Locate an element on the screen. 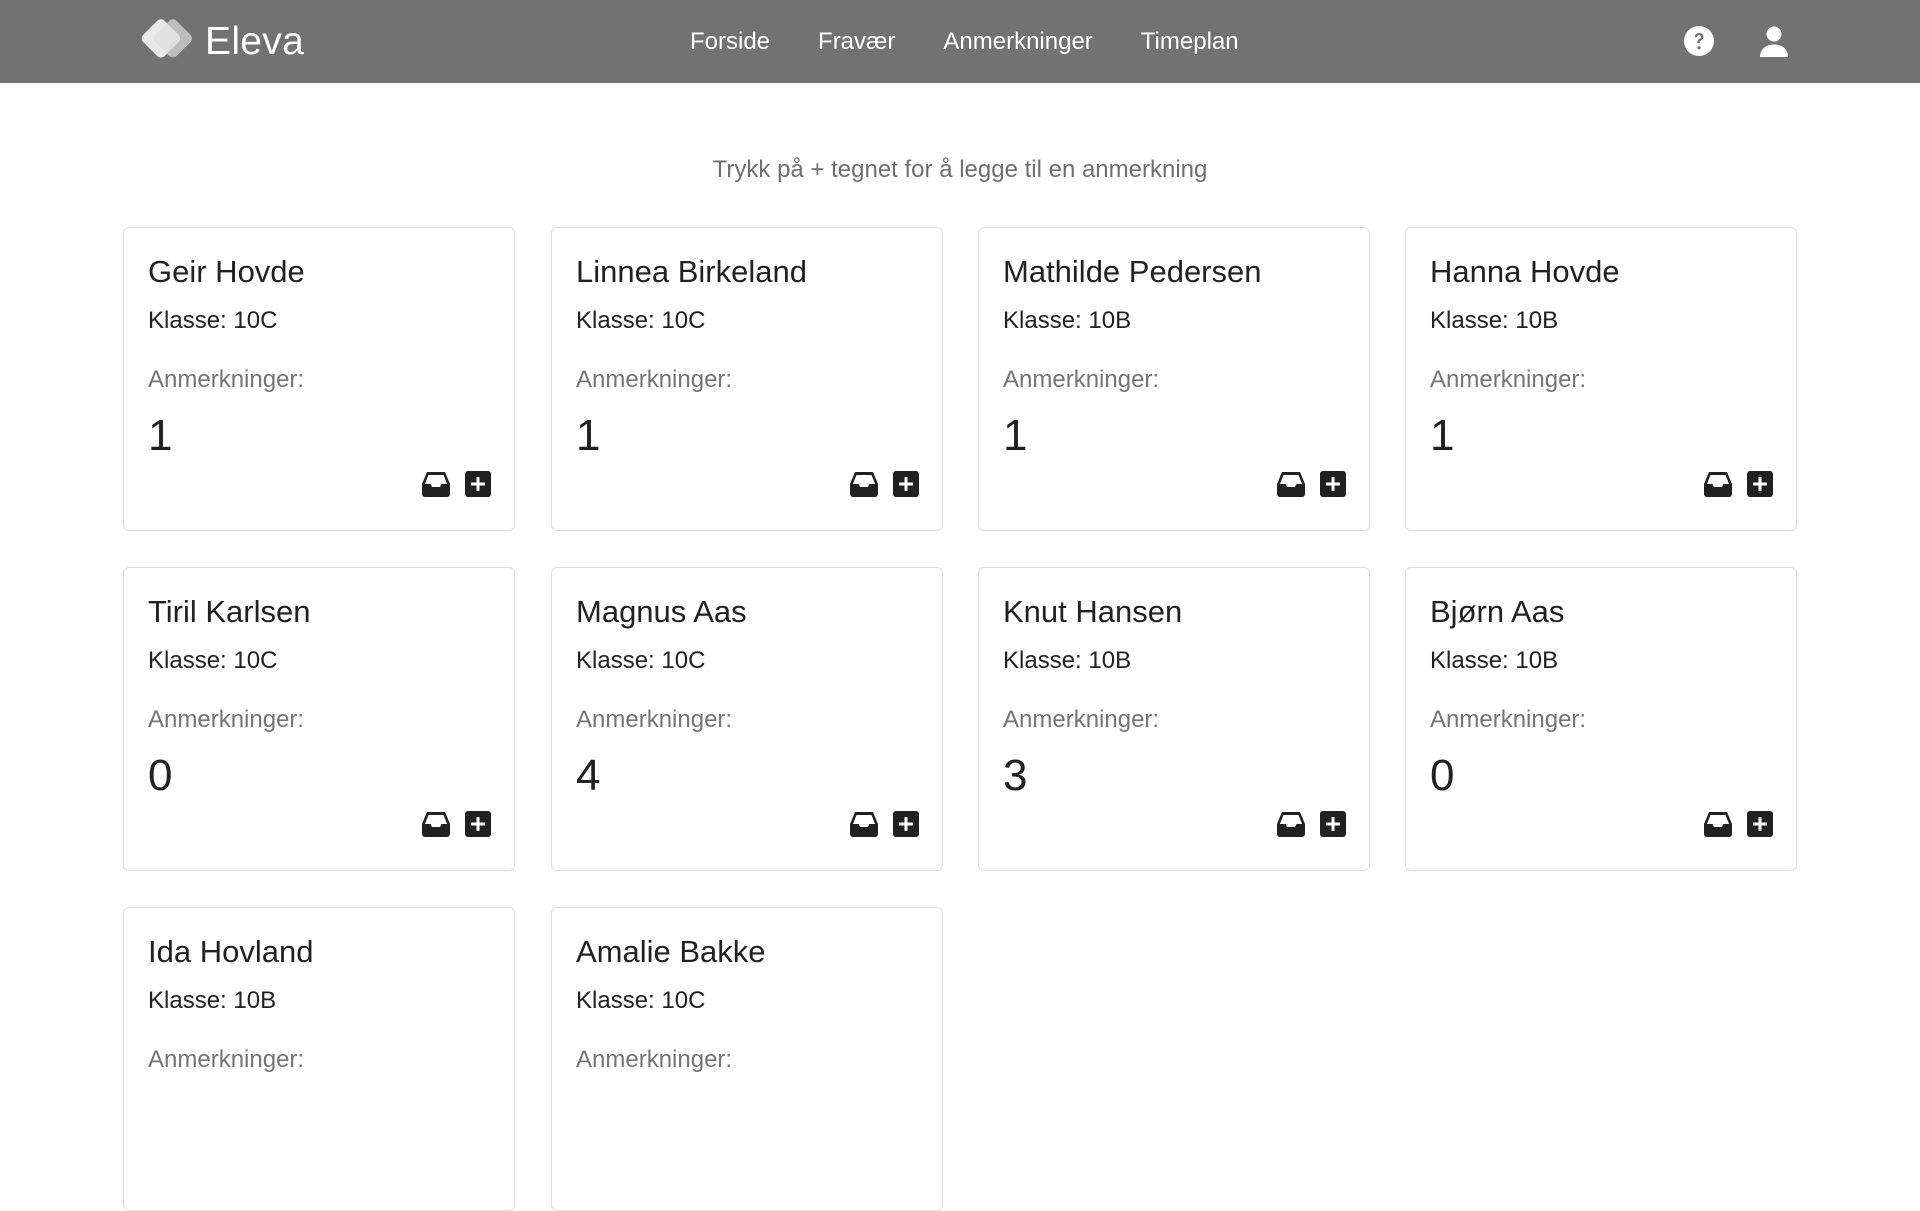 The height and width of the screenshot is (1211, 1920). student-name: Mathilde Pedersen is located at coordinates (1132, 271).